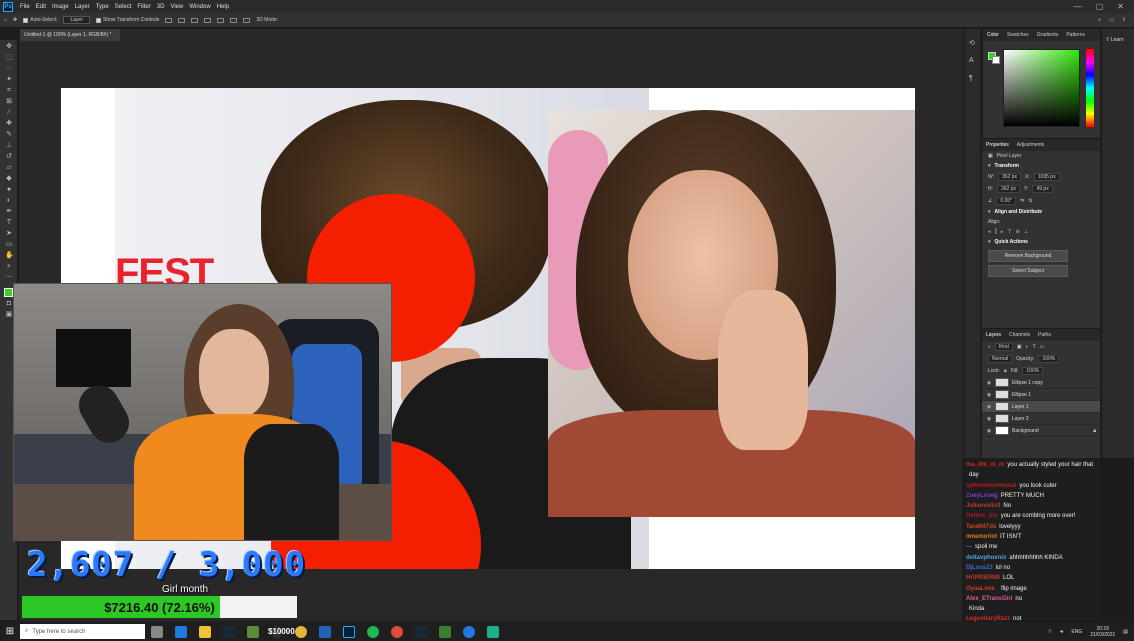  What do you see at coordinates (493, 631) in the screenshot?
I see `game-launcher-icon` at bounding box center [493, 631].